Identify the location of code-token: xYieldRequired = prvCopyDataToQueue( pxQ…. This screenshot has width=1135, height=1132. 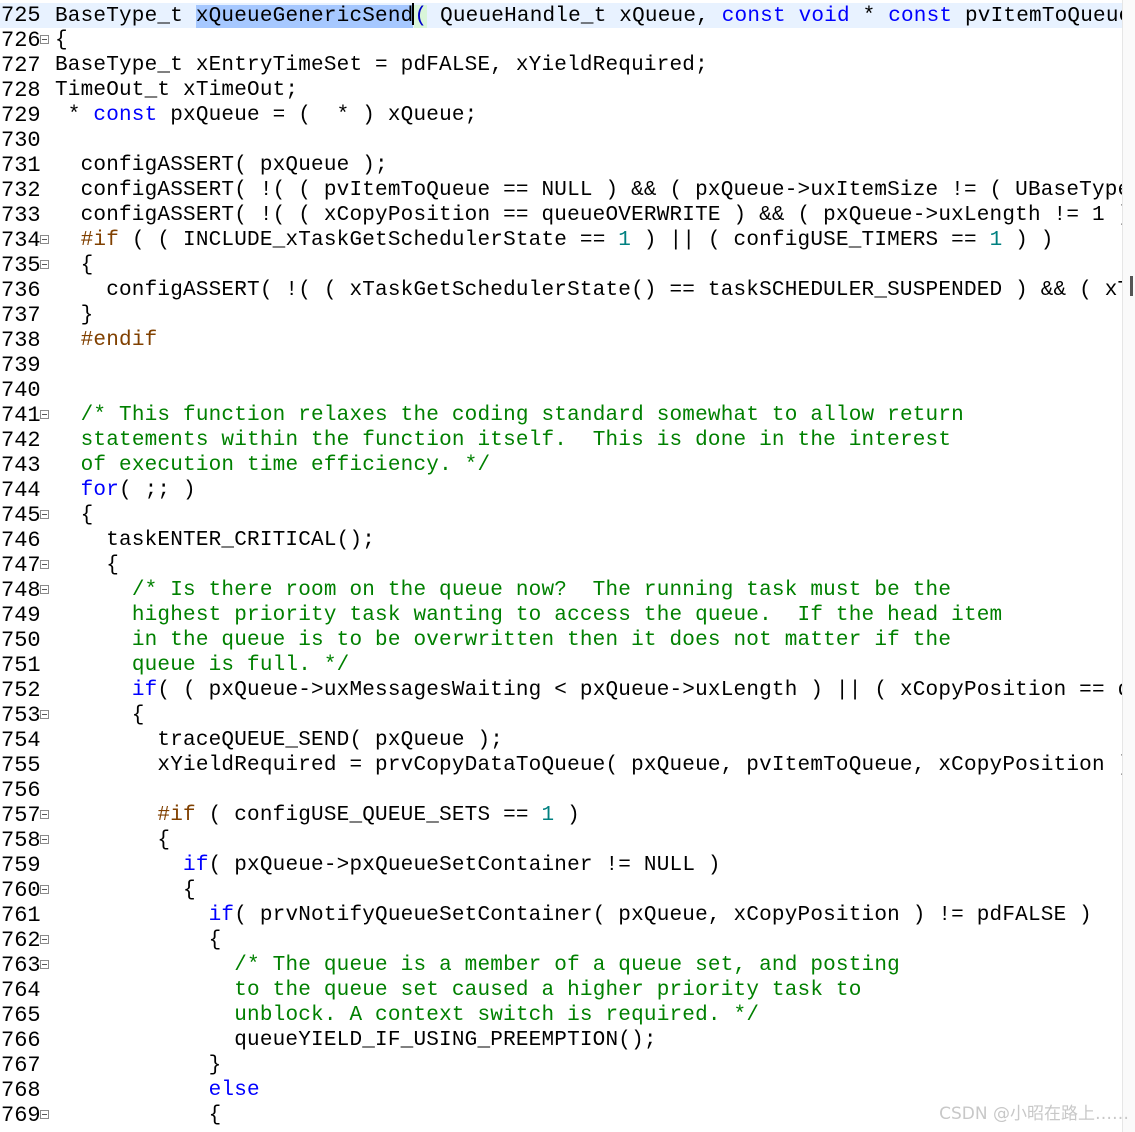
(588, 765).